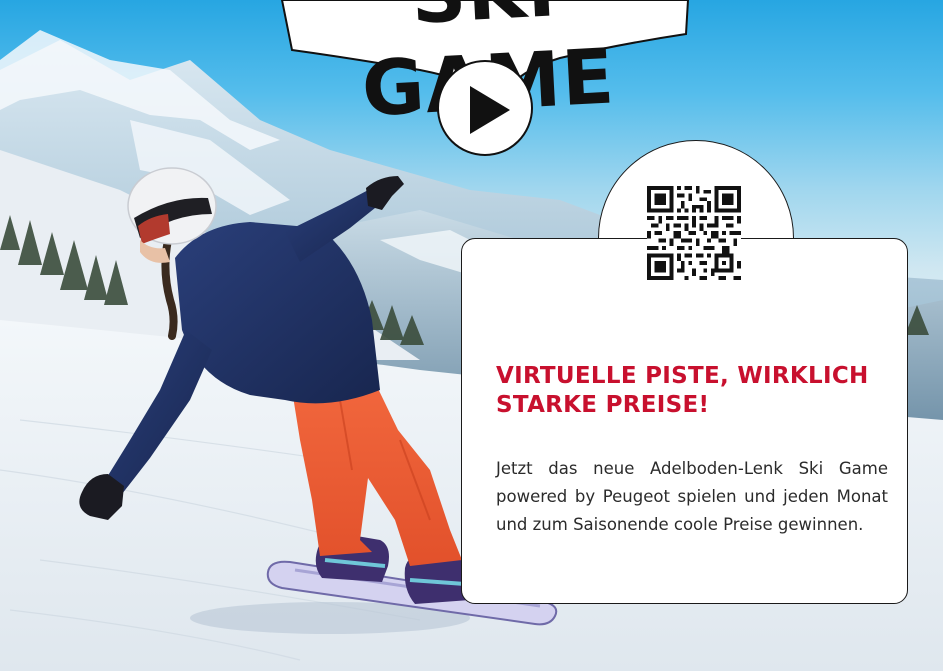 The height and width of the screenshot is (671, 943). Describe the element at coordinates (694, 233) in the screenshot. I see `qr-code-icon` at that location.